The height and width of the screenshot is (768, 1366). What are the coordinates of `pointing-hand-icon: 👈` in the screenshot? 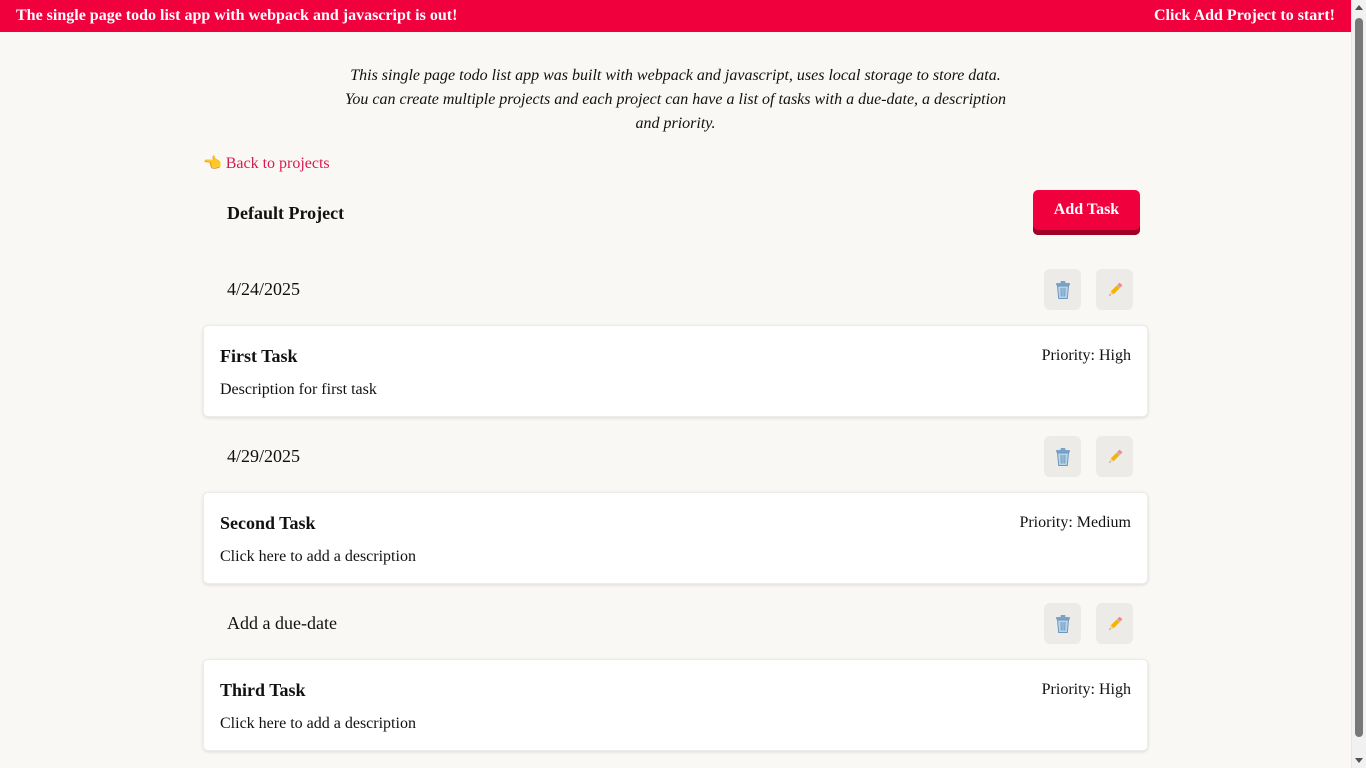 It's located at (212, 164).